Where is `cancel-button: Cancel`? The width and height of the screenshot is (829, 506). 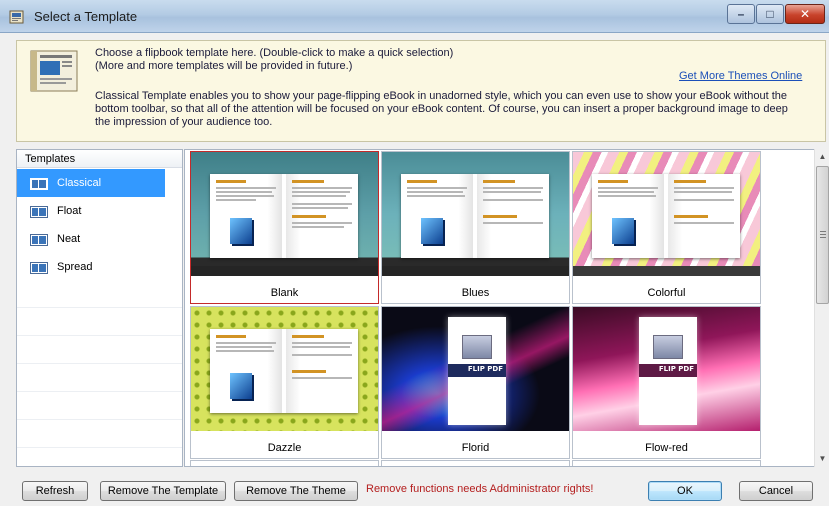
cancel-button: Cancel is located at coordinates (776, 491).